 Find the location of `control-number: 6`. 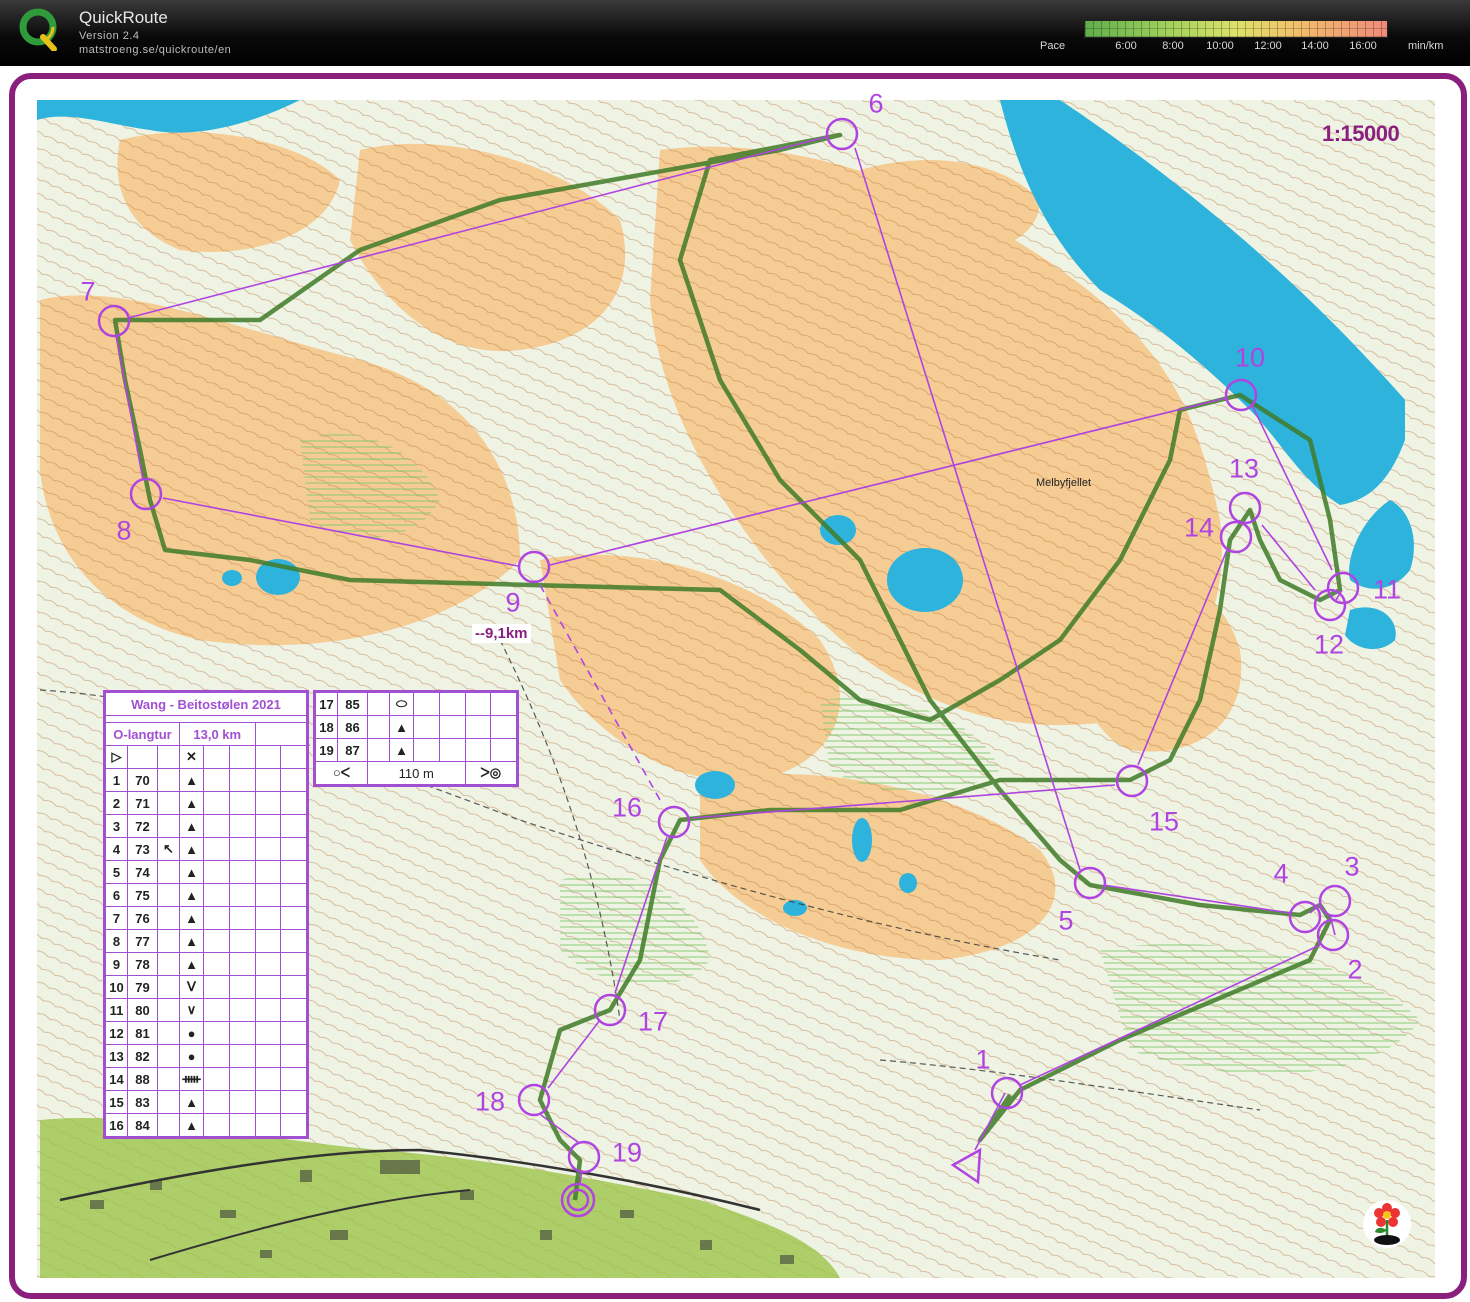

control-number: 6 is located at coordinates (876, 103).